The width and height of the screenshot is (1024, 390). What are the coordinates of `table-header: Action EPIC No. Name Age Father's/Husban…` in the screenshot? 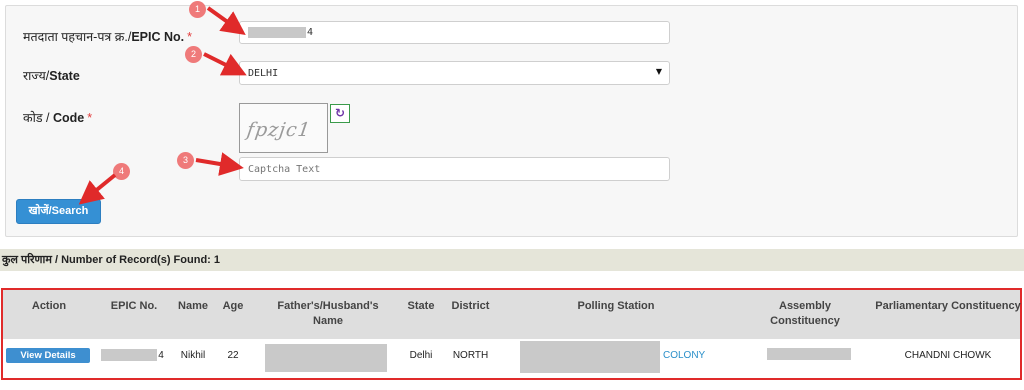 It's located at (512, 314).